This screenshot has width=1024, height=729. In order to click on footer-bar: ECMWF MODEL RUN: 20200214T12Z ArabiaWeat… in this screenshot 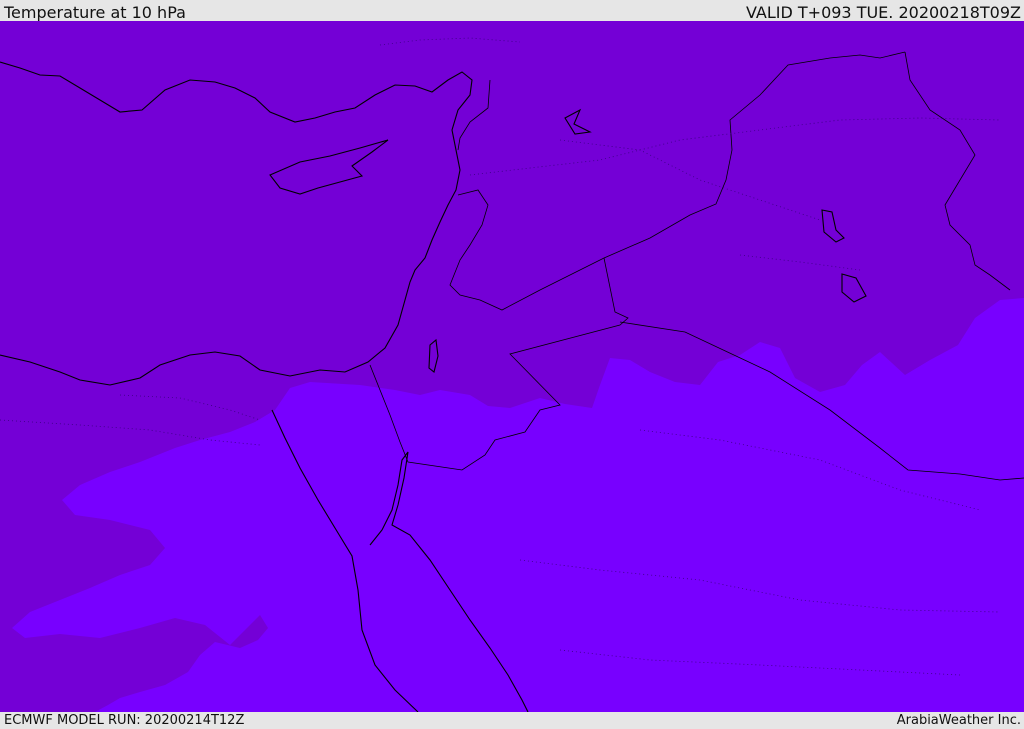, I will do `click(512, 720)`.